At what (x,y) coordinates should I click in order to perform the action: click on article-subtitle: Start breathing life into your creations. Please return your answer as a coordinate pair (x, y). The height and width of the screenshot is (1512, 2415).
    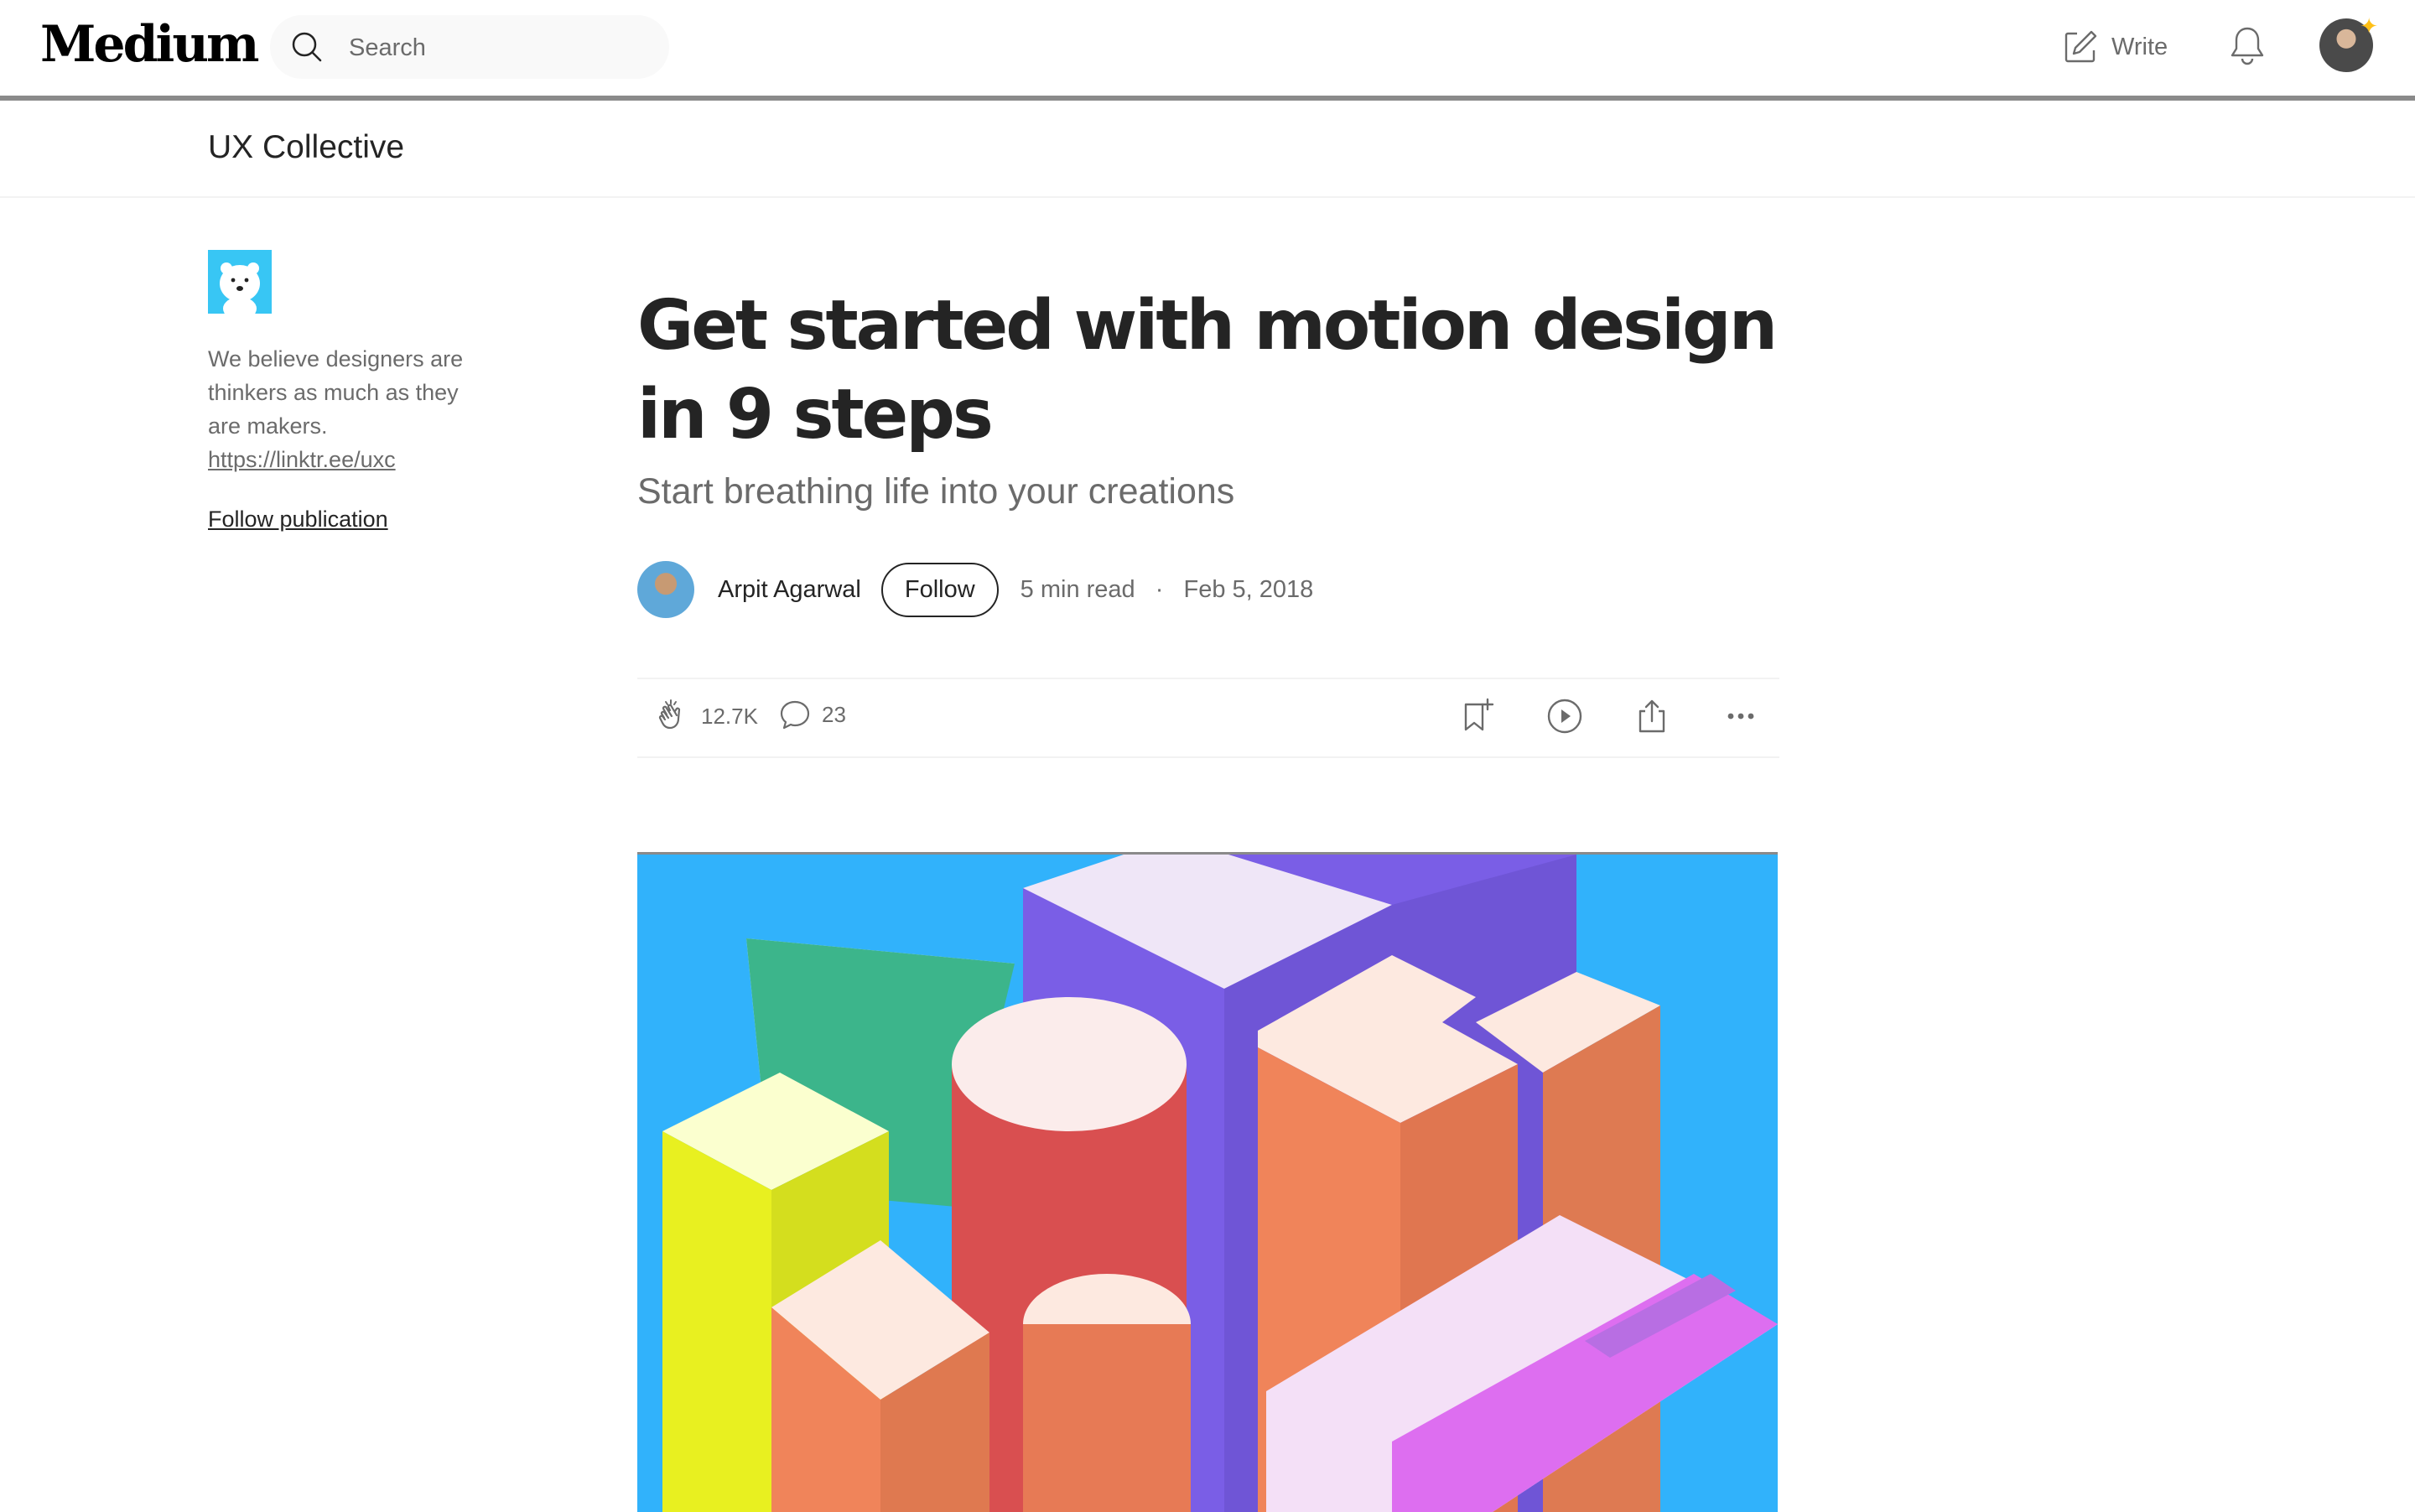
    Looking at the image, I should click on (936, 491).